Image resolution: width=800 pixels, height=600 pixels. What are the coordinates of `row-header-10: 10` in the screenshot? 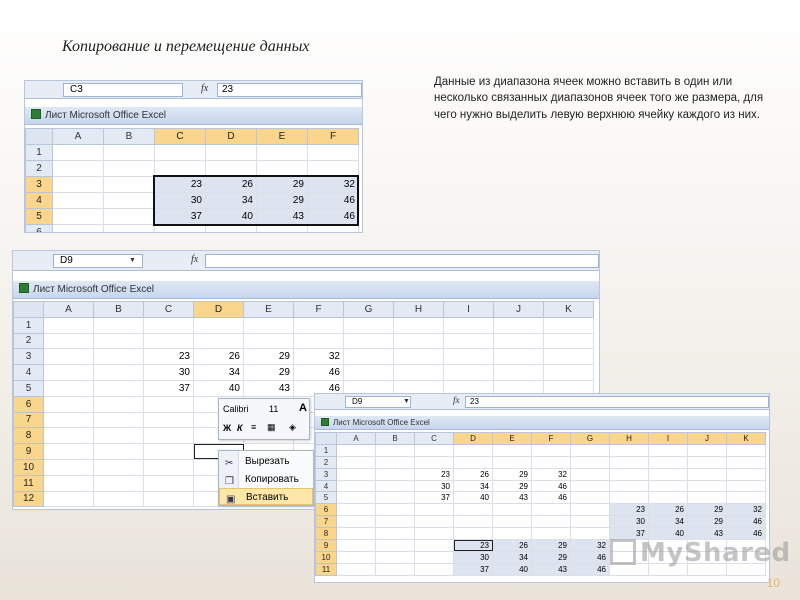 It's located at (326, 557).